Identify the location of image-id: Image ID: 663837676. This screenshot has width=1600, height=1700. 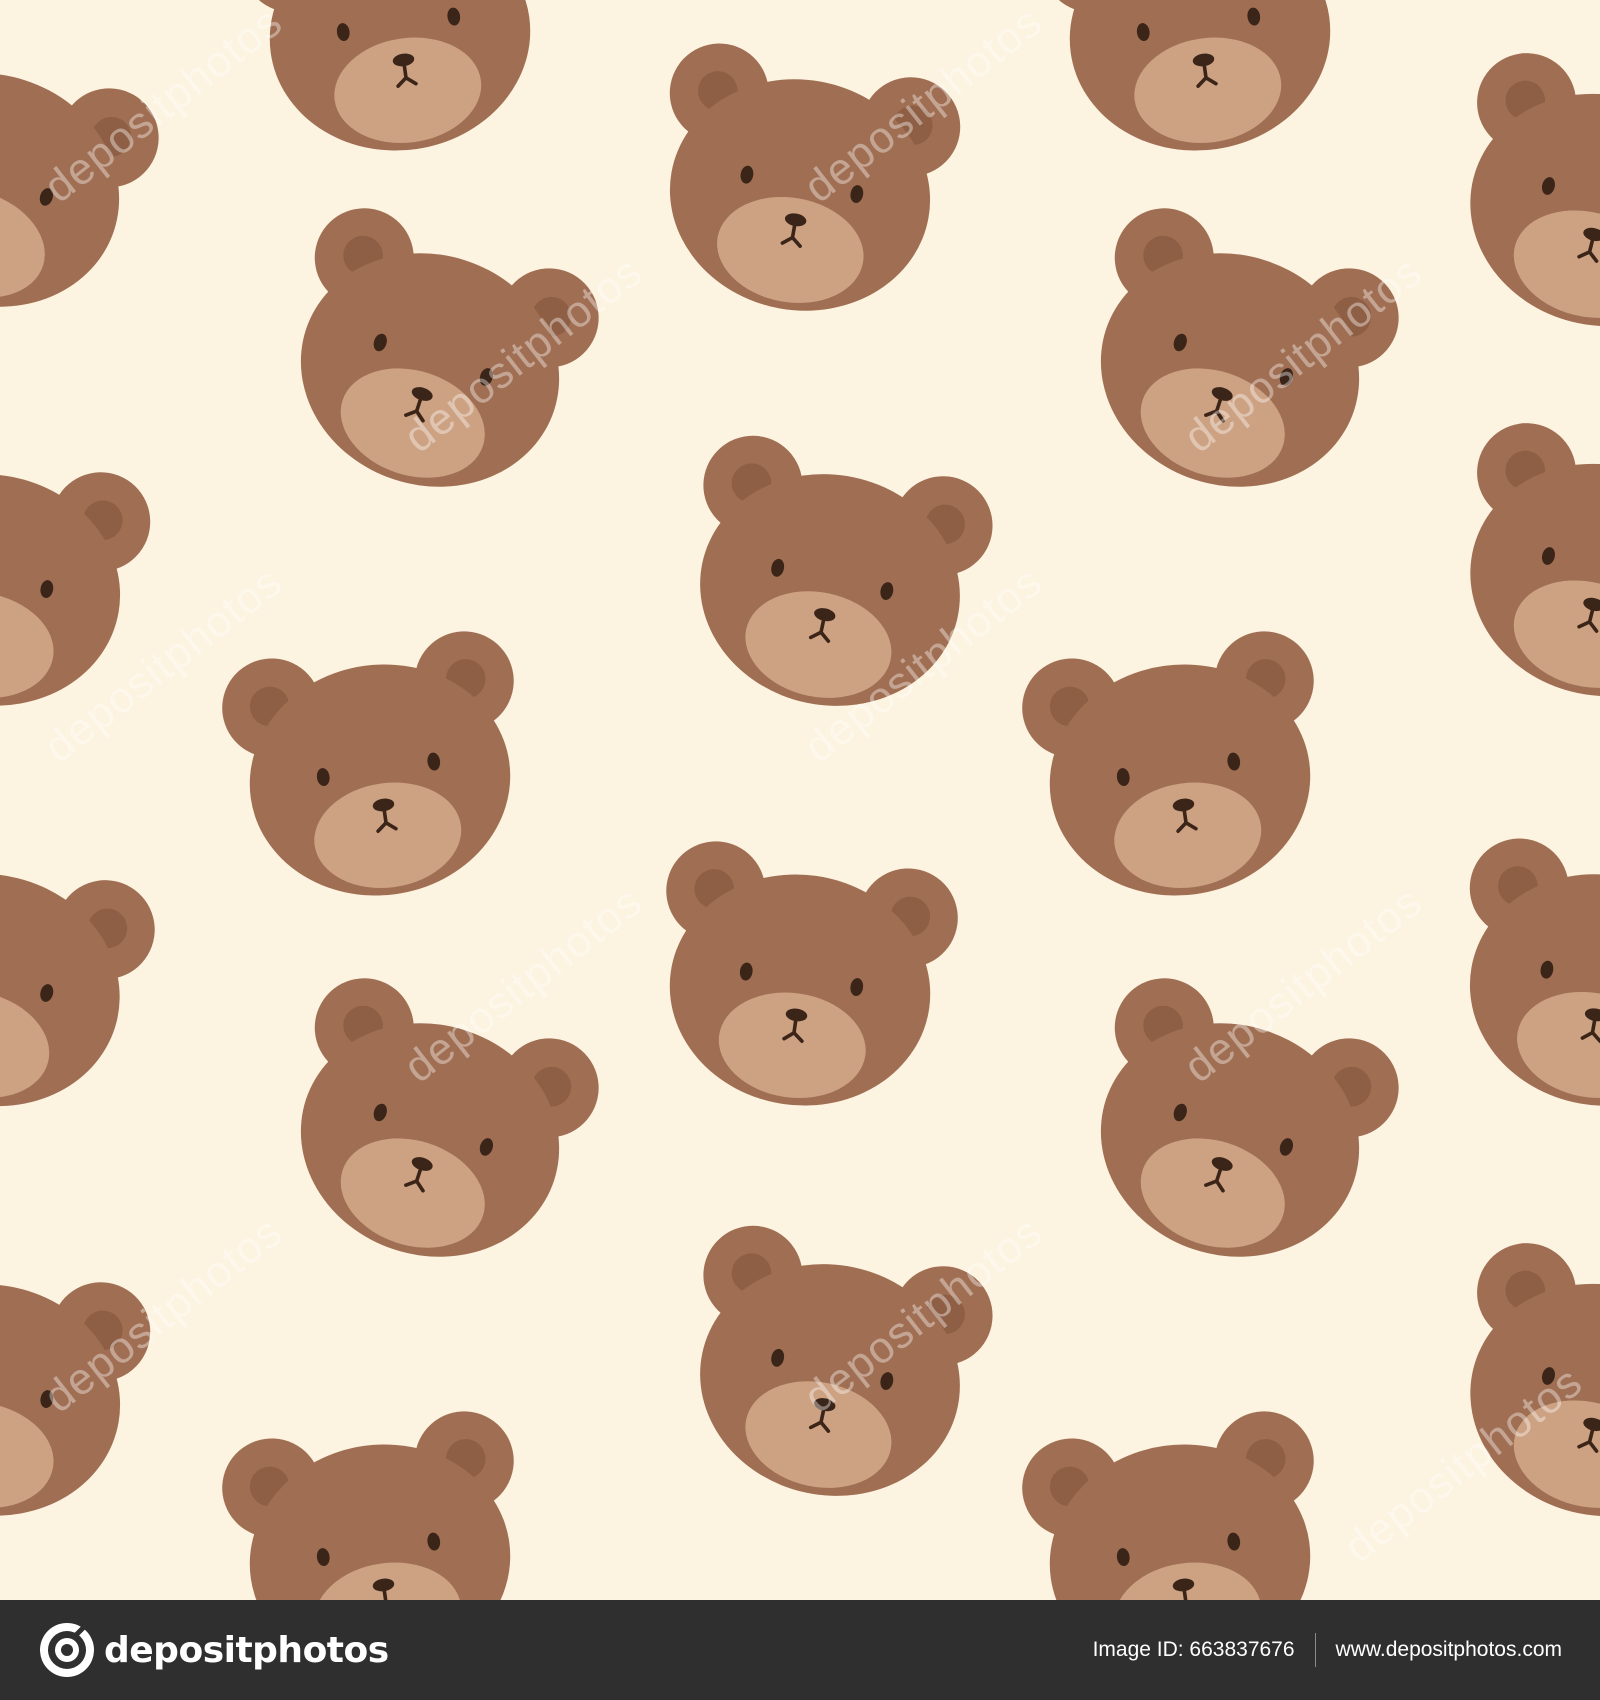
(1193, 1649).